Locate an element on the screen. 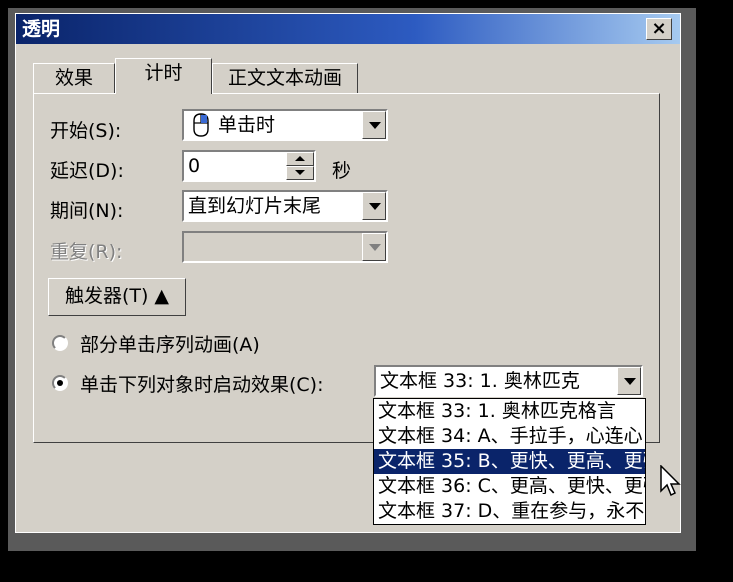 The height and width of the screenshot is (582, 733). period-dropdown-button is located at coordinates (374, 206).